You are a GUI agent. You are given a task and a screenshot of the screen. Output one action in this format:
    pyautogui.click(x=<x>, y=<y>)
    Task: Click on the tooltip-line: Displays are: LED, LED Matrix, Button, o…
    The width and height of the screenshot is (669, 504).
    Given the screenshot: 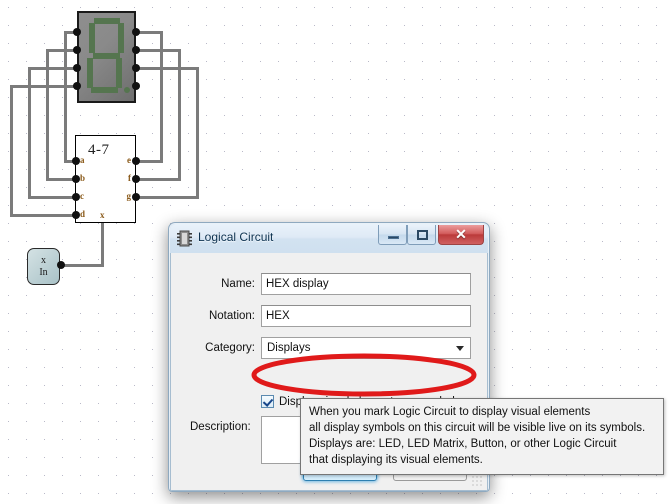 What is the action you would take?
    pyautogui.click(x=463, y=444)
    